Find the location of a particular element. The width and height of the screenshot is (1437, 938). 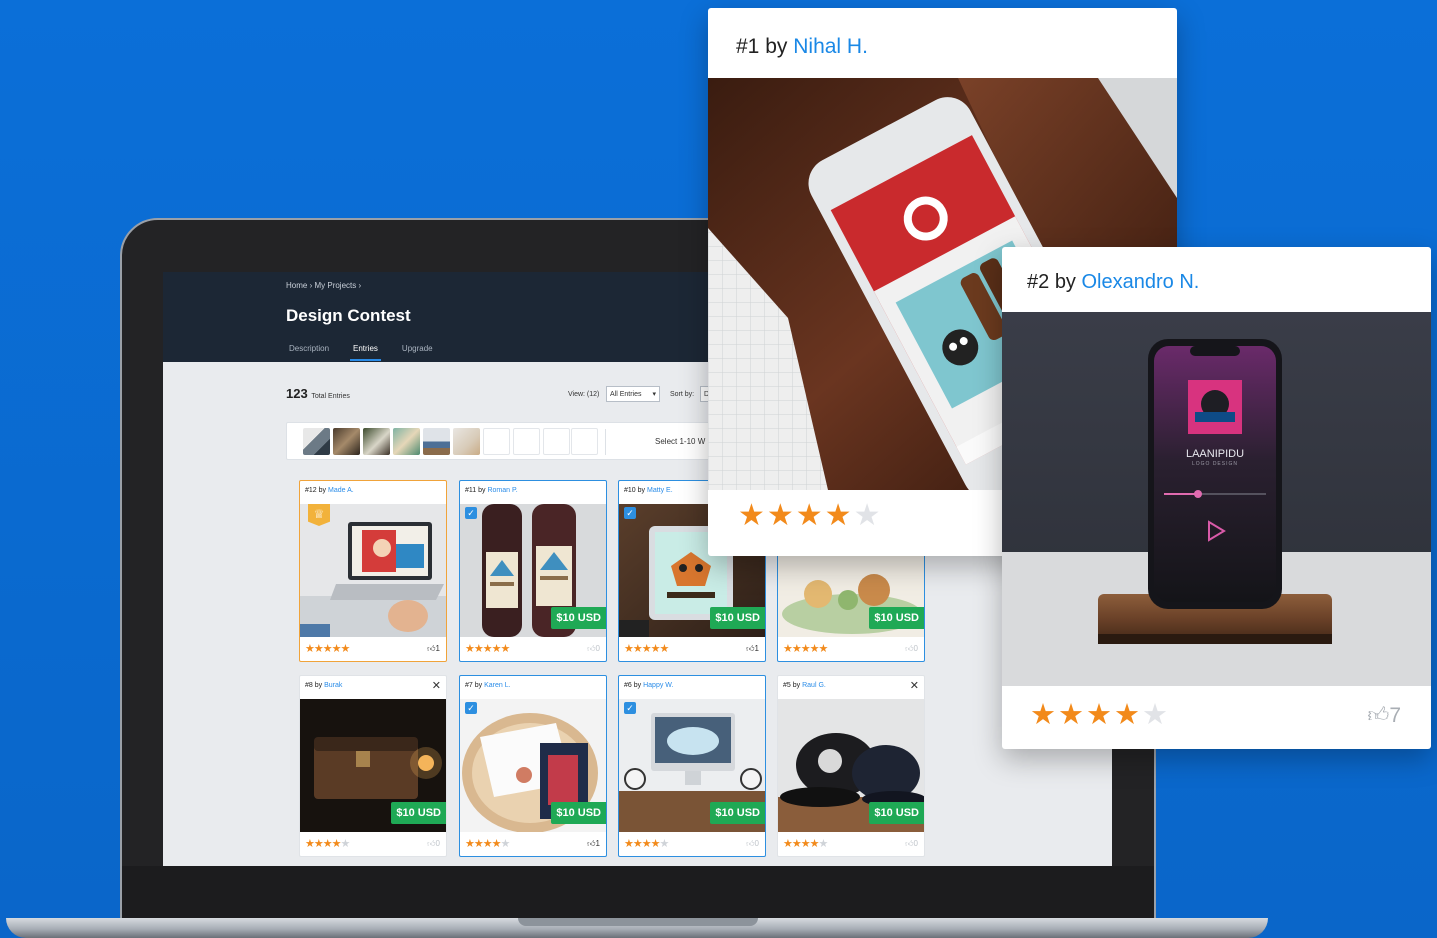

entry-author: Made A. is located at coordinates (341, 490).